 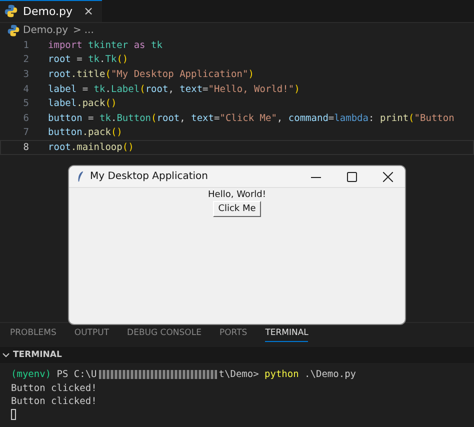 What do you see at coordinates (251, 118) in the screenshot?
I see `code-line: button = tk.Button(root, text="Click Me", command=lambda: print("Button` at bounding box center [251, 118].